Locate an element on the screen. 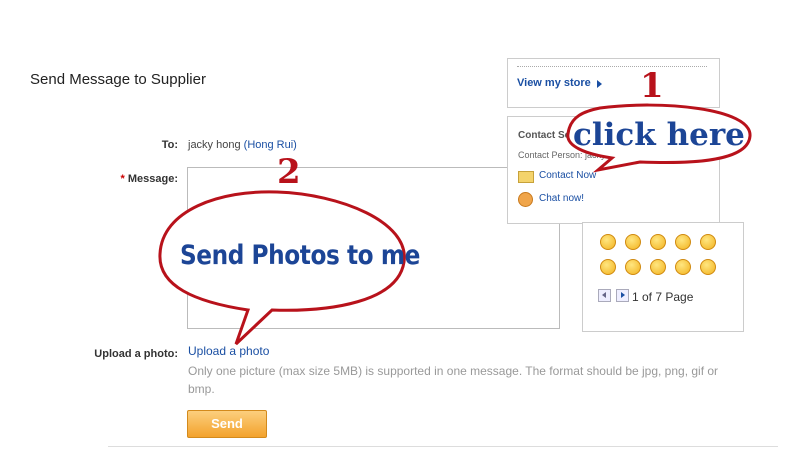 The height and width of the screenshot is (450, 790). step-1-number: 1 is located at coordinates (652, 86).